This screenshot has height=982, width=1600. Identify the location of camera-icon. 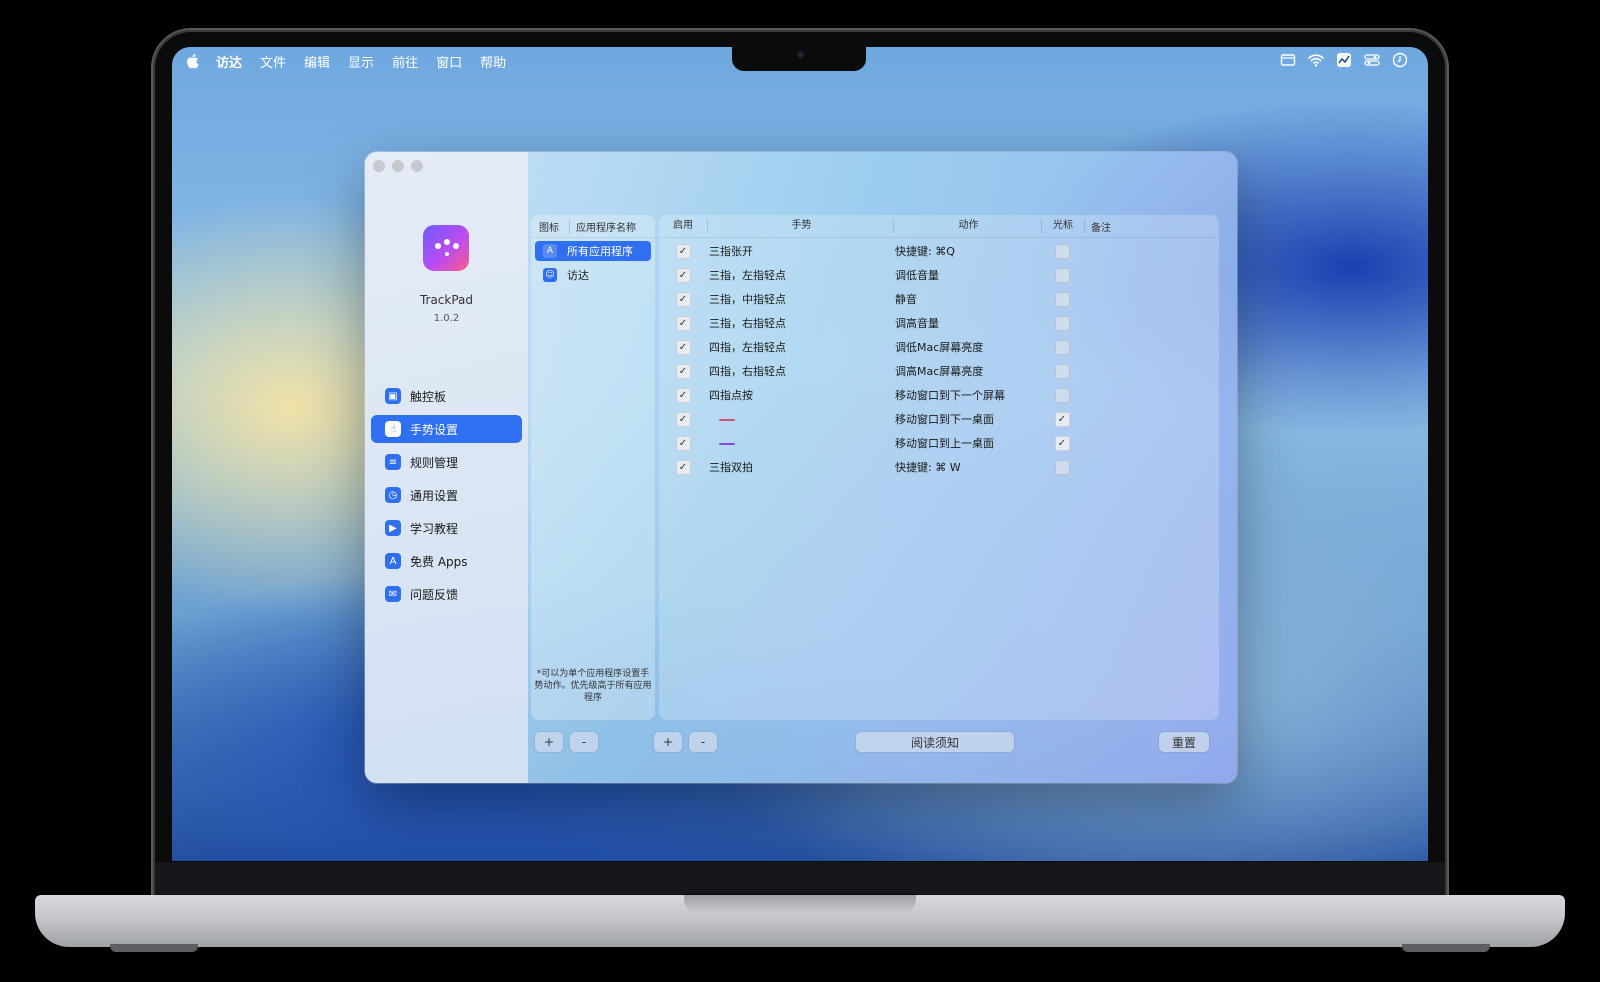
(800, 54).